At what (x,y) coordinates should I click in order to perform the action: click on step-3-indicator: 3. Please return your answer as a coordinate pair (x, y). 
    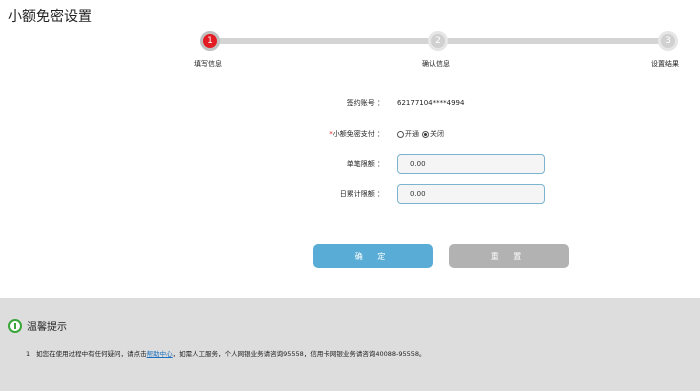
    Looking at the image, I should click on (668, 41).